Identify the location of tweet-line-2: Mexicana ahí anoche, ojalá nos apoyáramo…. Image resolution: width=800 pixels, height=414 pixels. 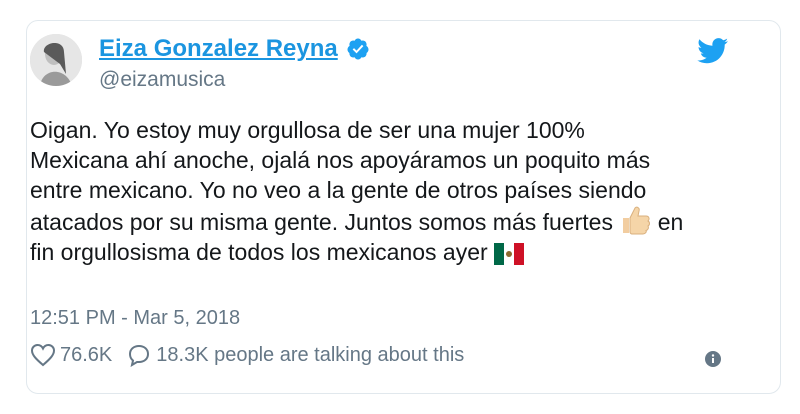
(340, 160).